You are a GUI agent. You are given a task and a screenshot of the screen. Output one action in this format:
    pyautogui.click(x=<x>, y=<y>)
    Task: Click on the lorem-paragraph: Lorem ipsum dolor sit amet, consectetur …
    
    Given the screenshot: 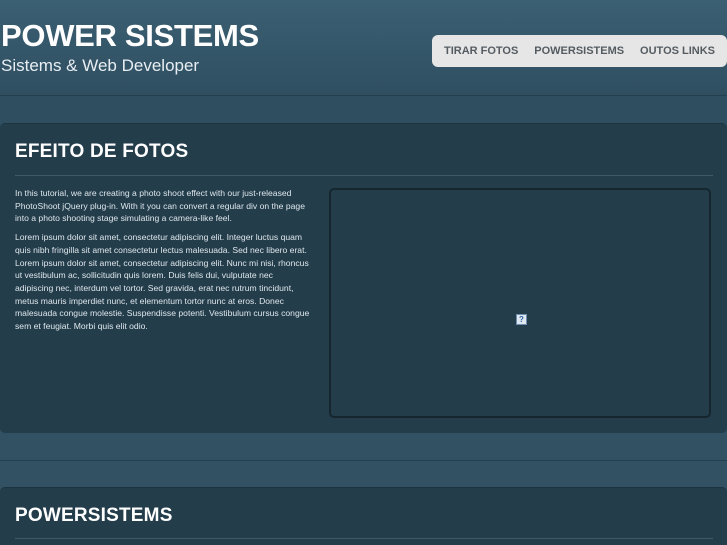 What is the action you would take?
    pyautogui.click(x=162, y=282)
    